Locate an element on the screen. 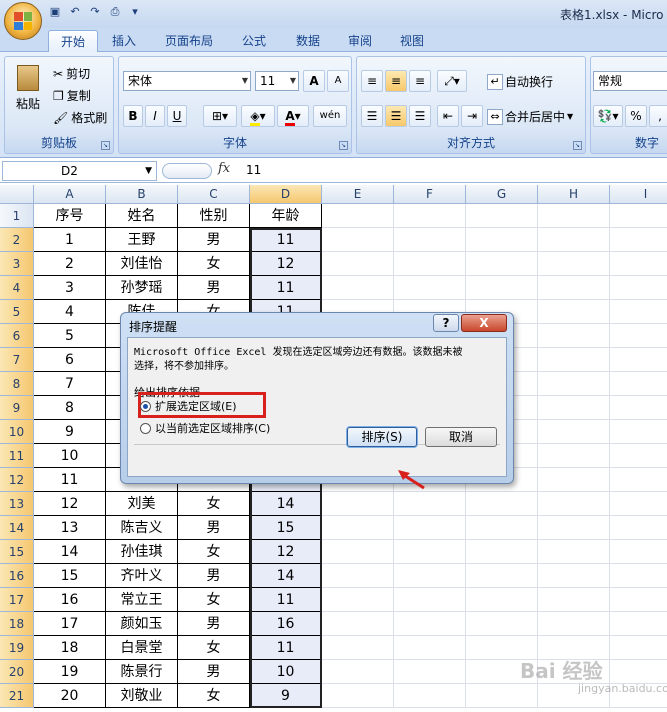 The width and height of the screenshot is (667, 712). italic-button: I is located at coordinates (155, 116).